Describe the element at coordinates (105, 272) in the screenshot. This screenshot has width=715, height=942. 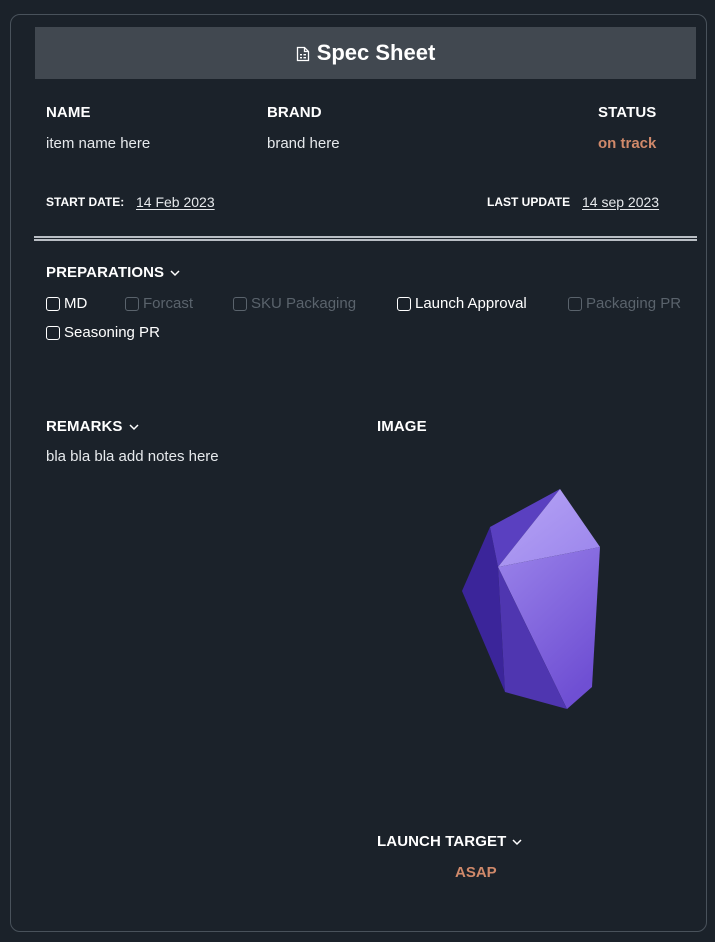
I see `preparations-label: PREPARATIONS` at that location.